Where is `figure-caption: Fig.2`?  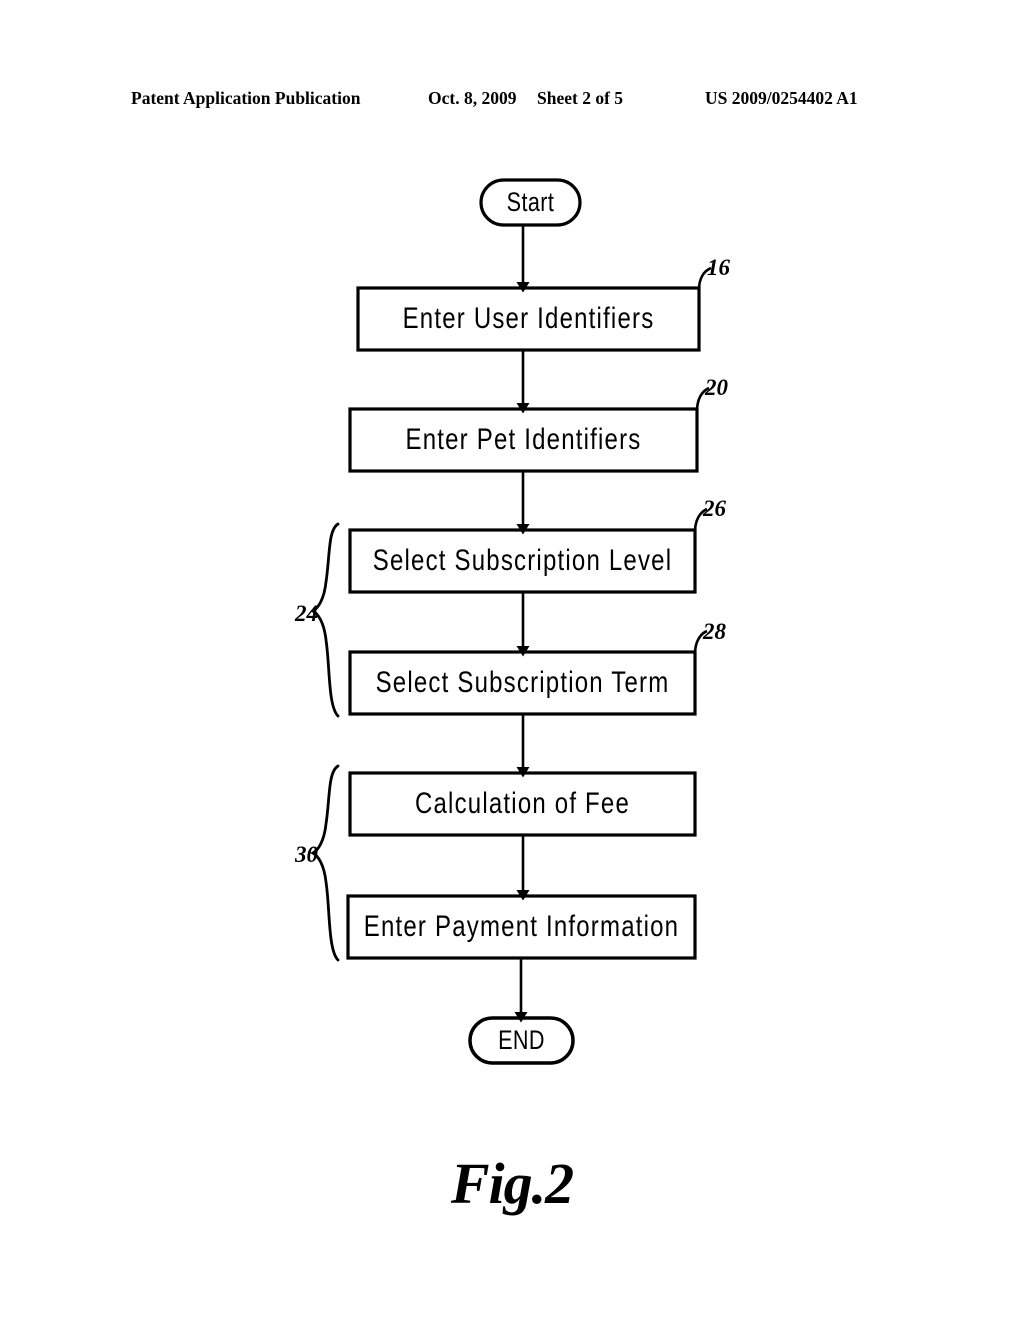 figure-caption: Fig.2 is located at coordinates (512, 1183).